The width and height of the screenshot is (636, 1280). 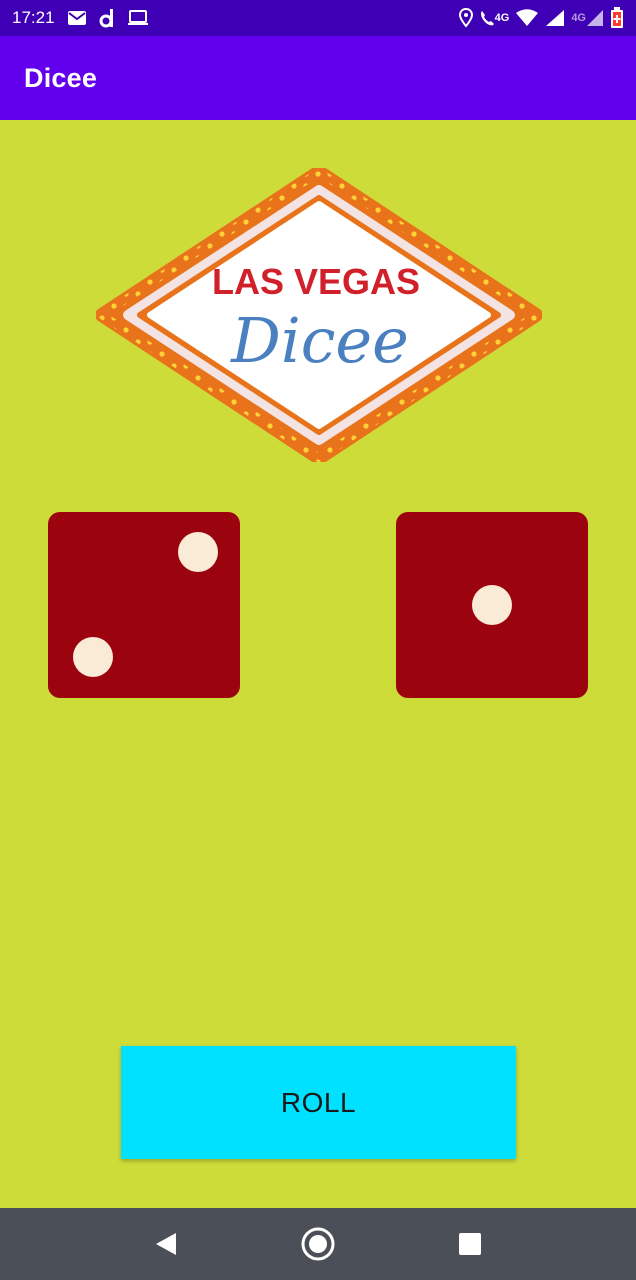 What do you see at coordinates (465, 18) in the screenshot?
I see `location-icon` at bounding box center [465, 18].